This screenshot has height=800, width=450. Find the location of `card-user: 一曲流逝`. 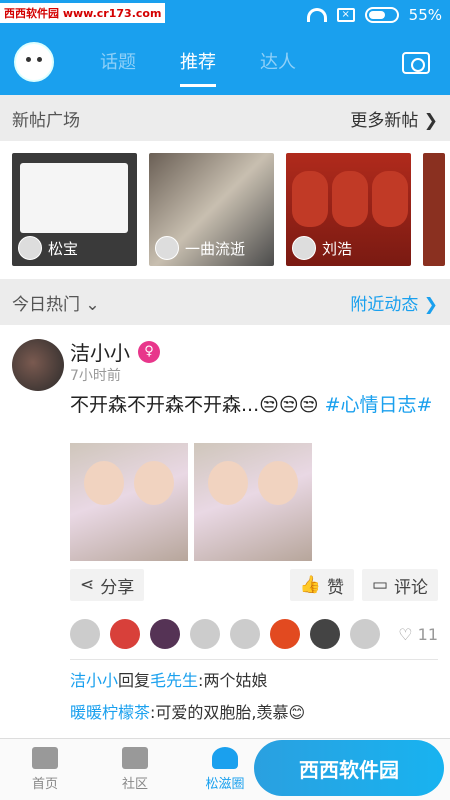

card-user: 一曲流逝 is located at coordinates (200, 248).